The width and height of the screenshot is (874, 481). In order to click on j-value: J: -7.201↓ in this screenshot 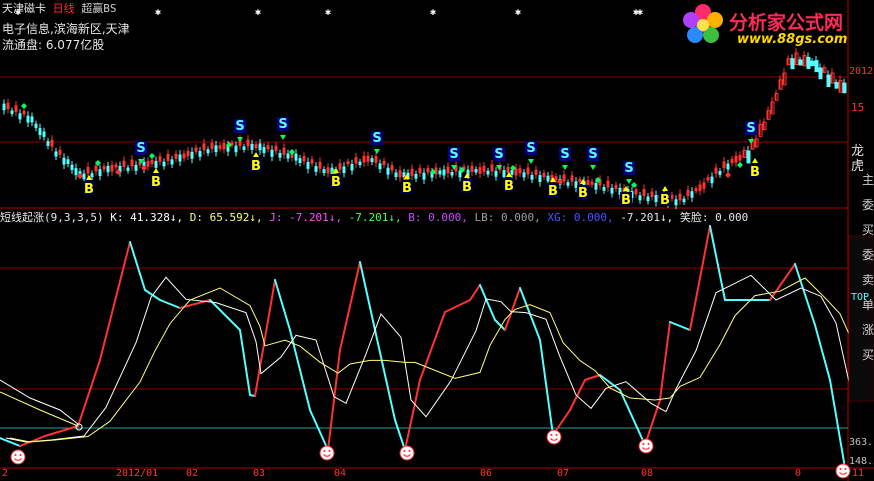, I will do `click(302, 217)`.